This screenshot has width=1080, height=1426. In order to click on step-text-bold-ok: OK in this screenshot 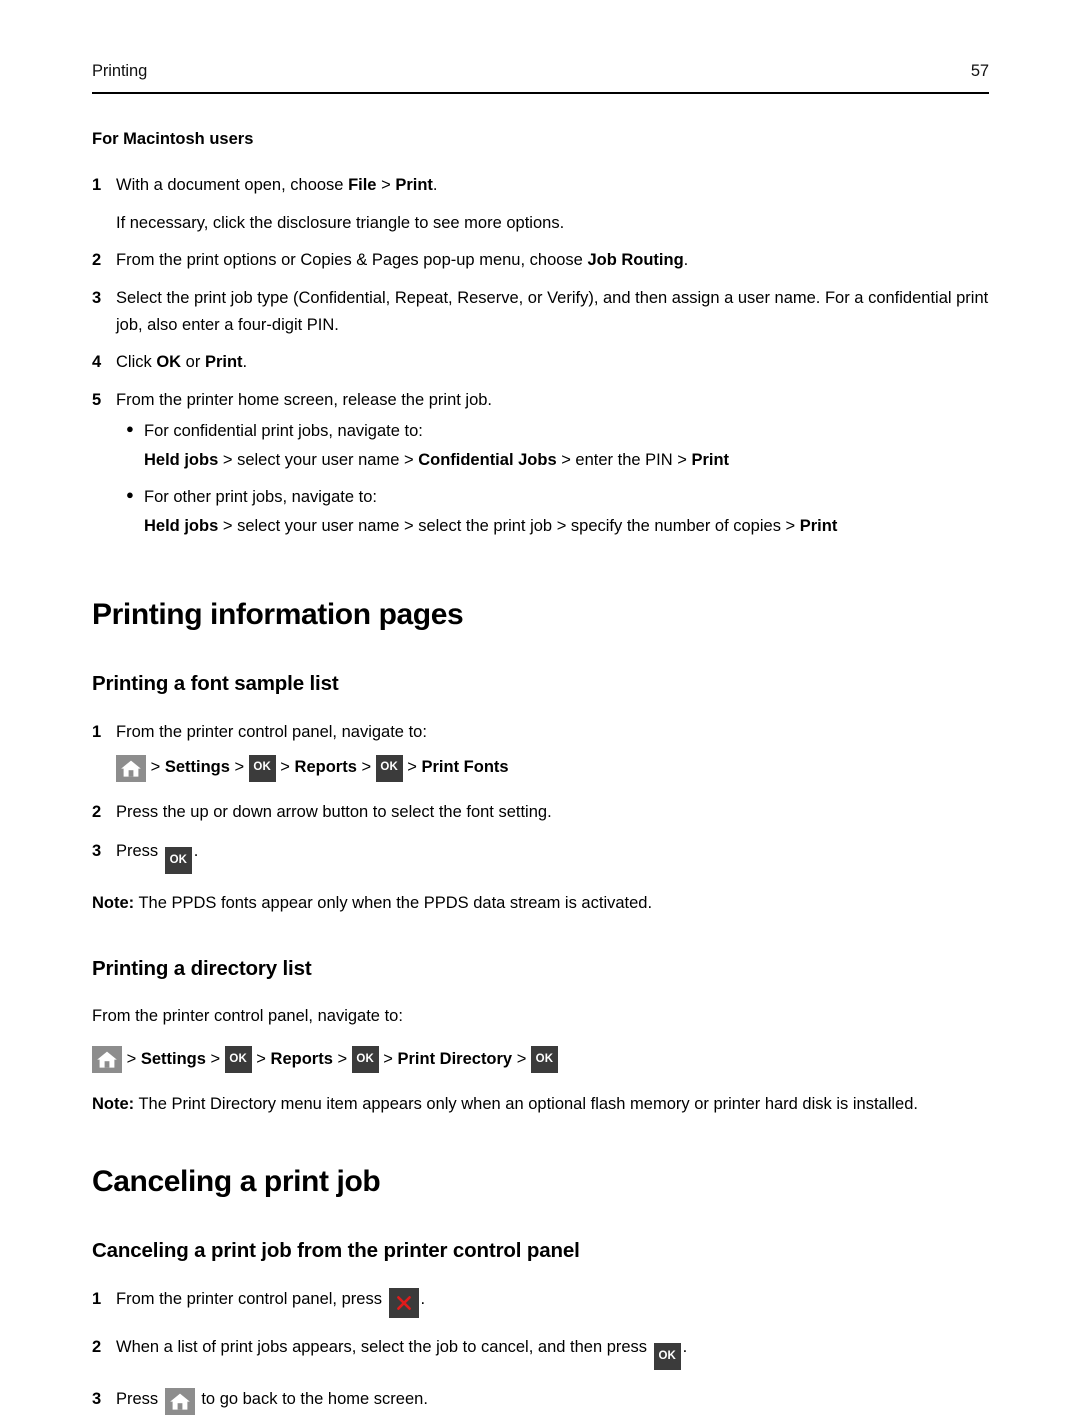, I will do `click(169, 362)`.